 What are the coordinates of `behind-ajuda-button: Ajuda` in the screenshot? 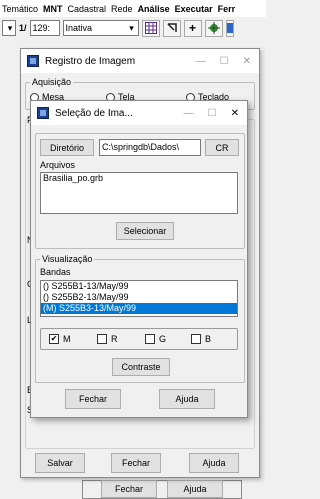 It's located at (195, 489).